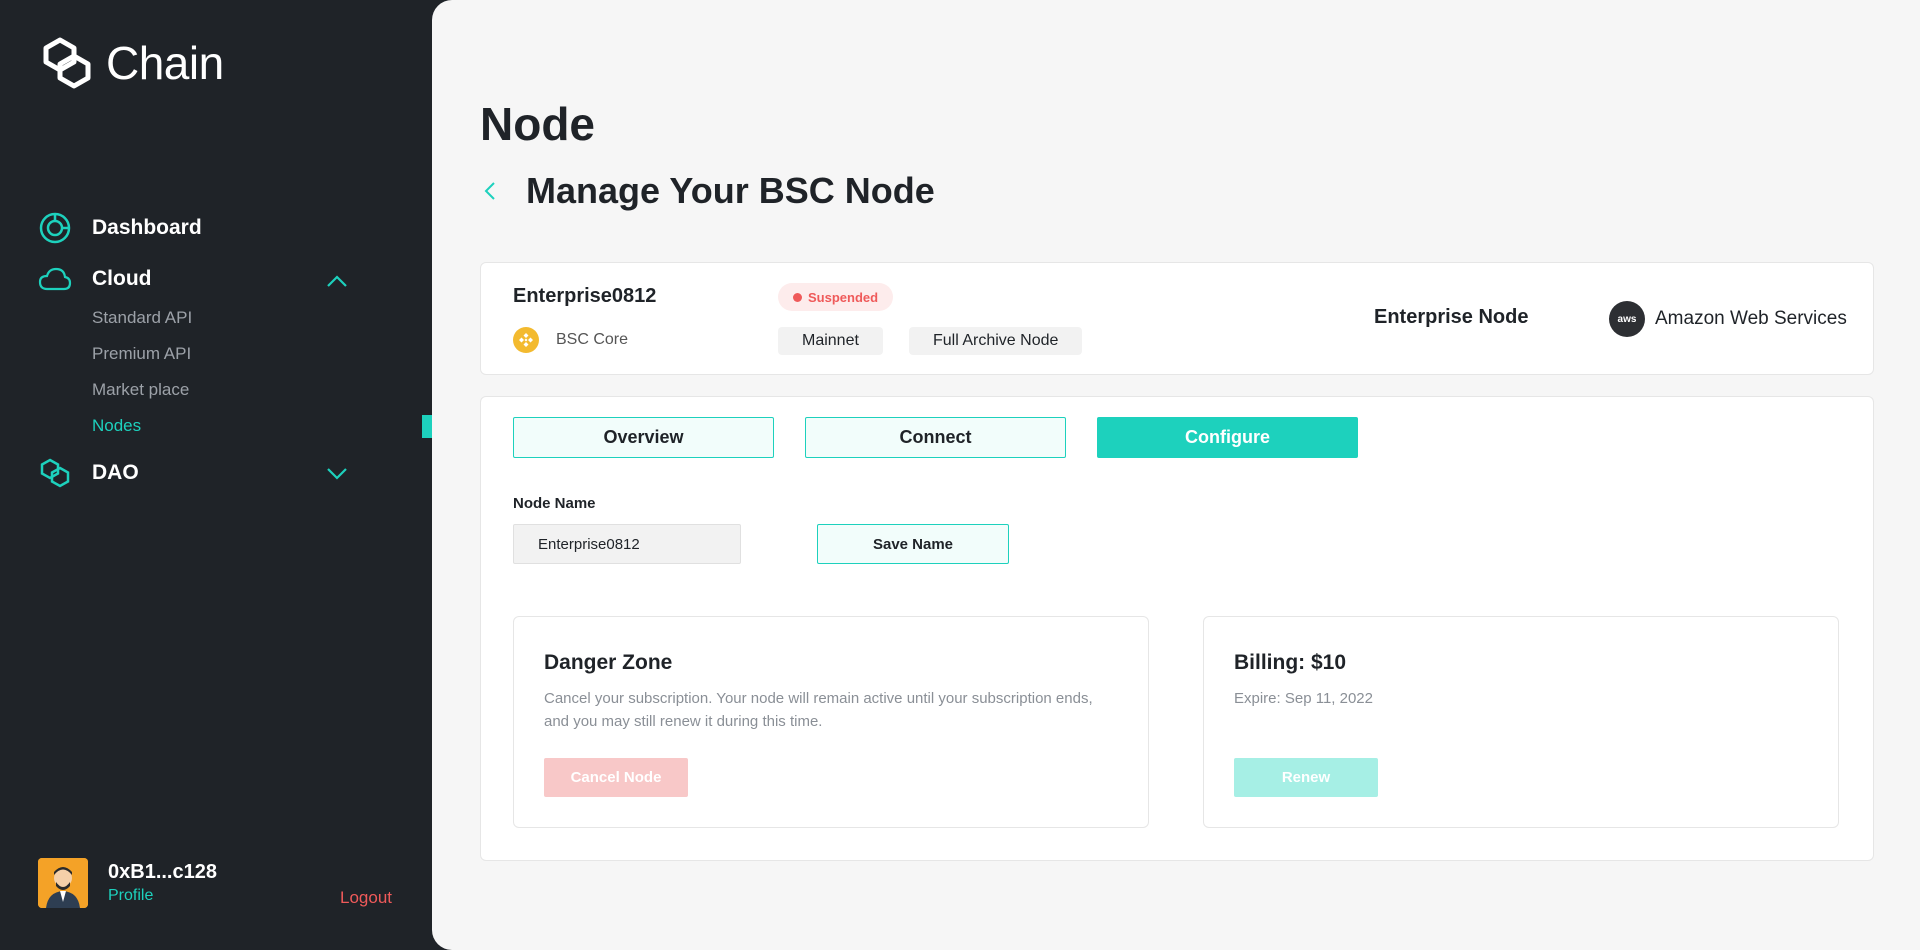 This screenshot has height=950, width=1920. I want to click on node-name: Enterprise0812, so click(585, 296).